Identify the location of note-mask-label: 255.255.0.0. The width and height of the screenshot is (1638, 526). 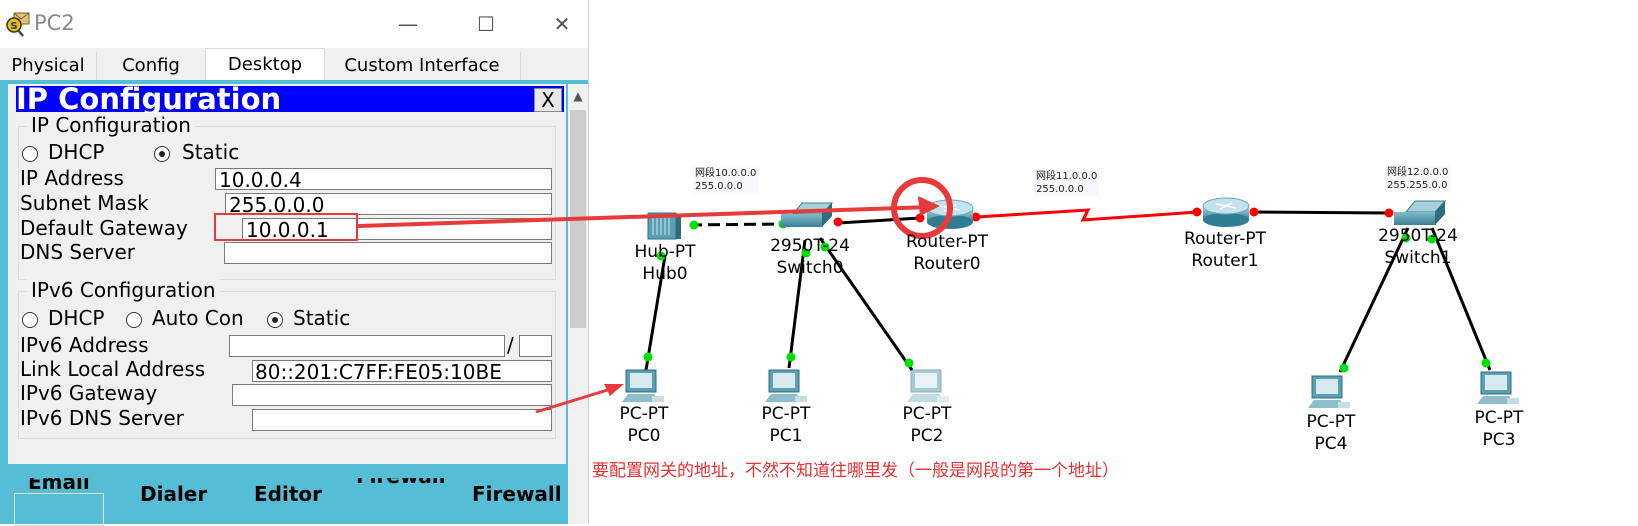
(1417, 185).